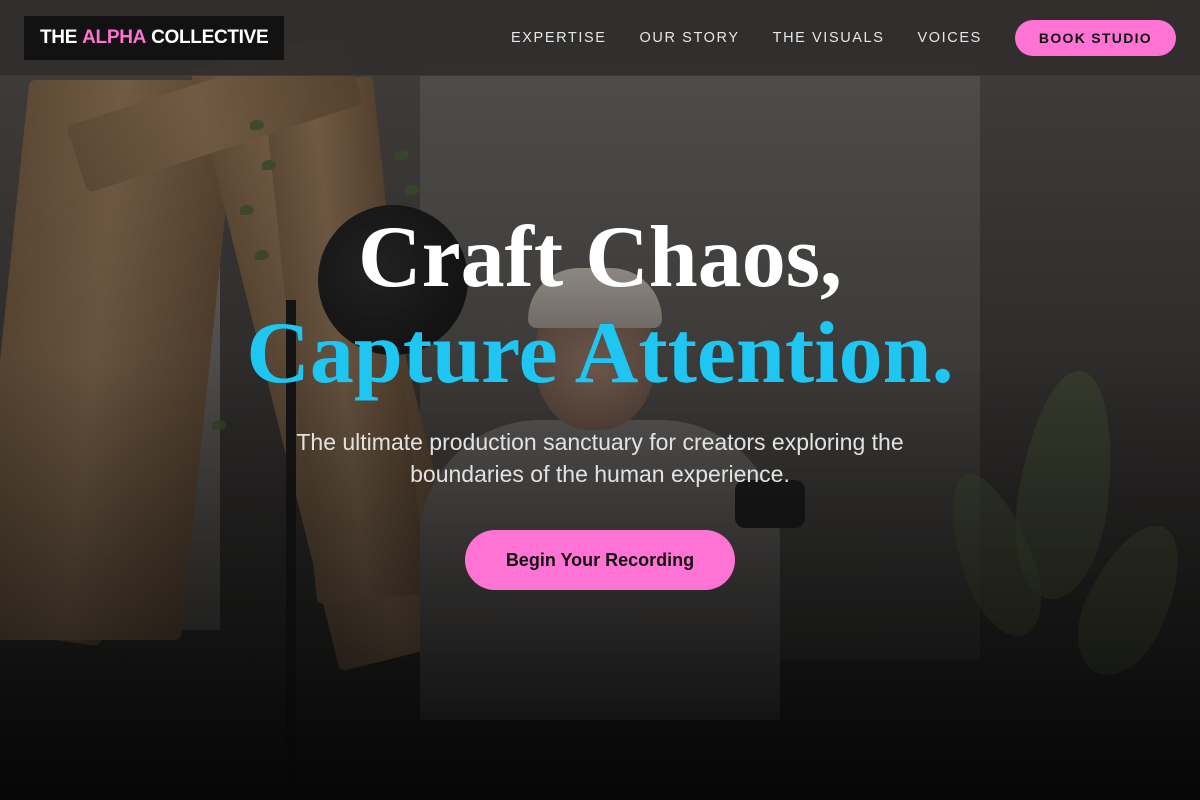  Describe the element at coordinates (59, 37) in the screenshot. I see `brand-word-1: THE` at that location.